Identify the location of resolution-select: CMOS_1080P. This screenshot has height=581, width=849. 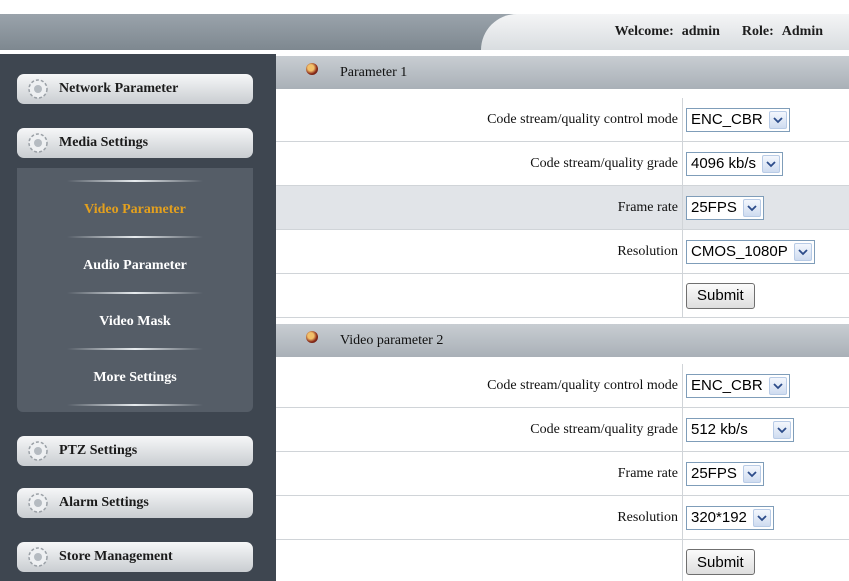
(750, 251).